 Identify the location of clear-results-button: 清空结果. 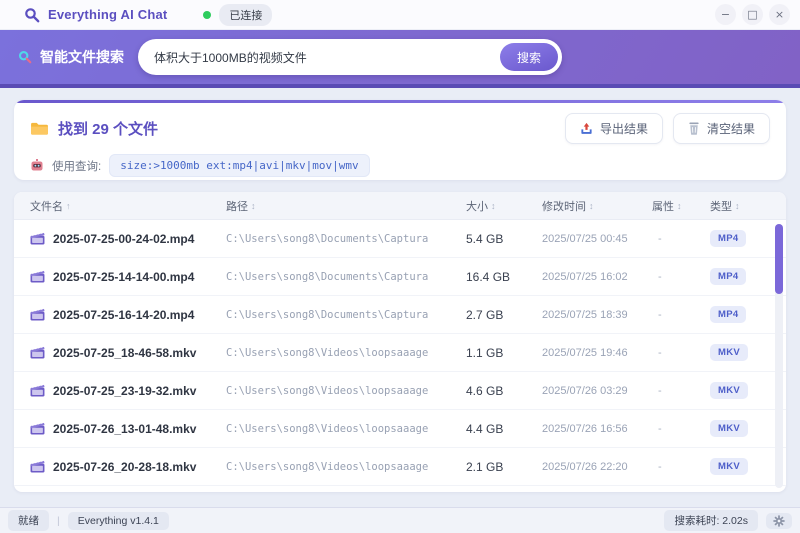
(721, 128).